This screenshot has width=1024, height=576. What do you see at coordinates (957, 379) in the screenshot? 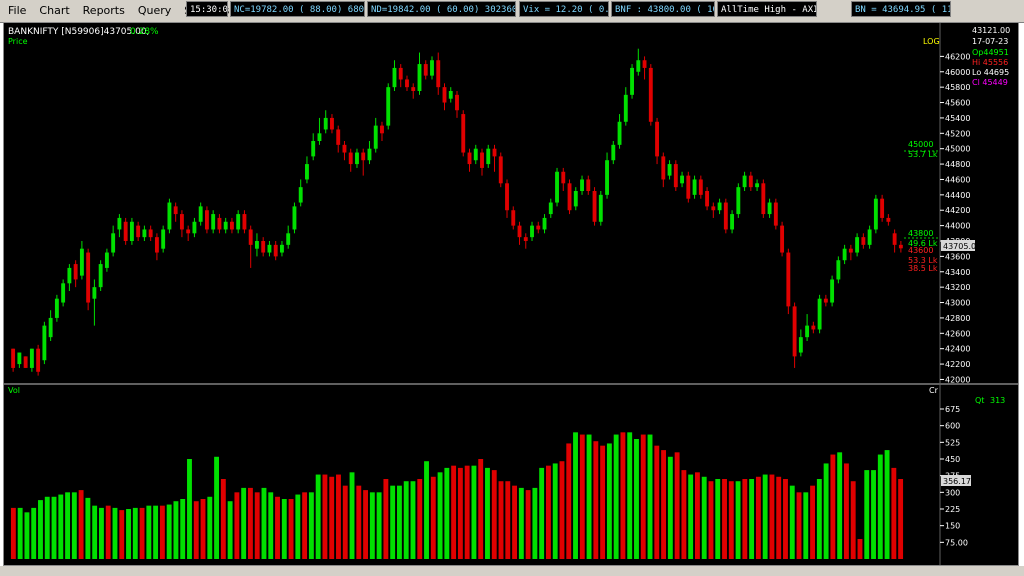
I see `price-tick-label: 42000` at bounding box center [957, 379].